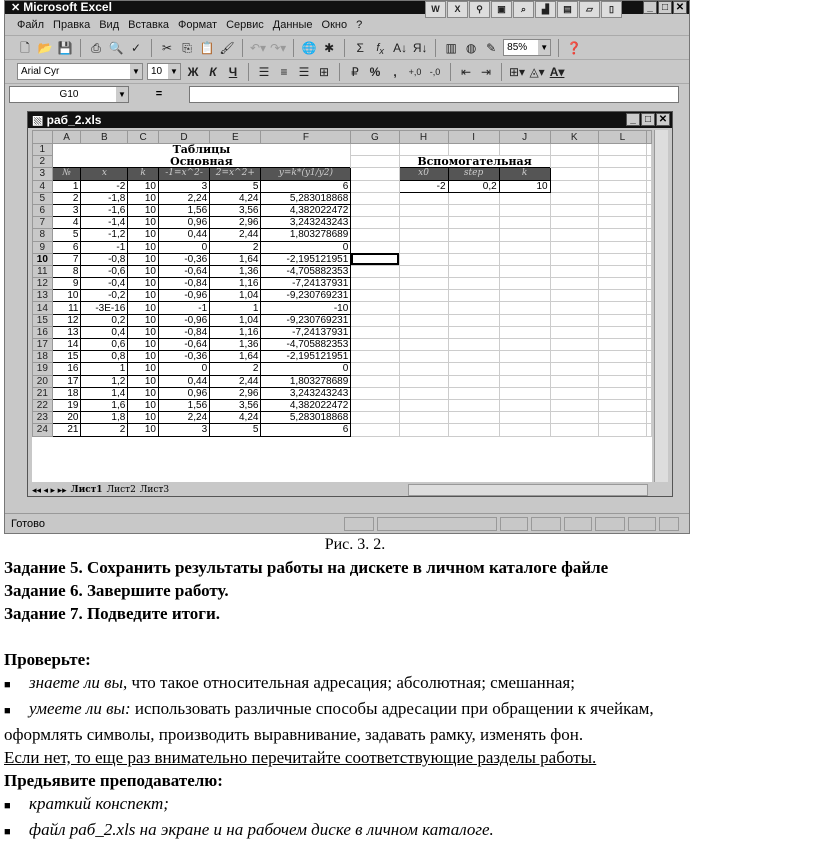 The image size is (816, 850). What do you see at coordinates (473, 174) in the screenshot?
I see `aux-header-cell: step` at bounding box center [473, 174].